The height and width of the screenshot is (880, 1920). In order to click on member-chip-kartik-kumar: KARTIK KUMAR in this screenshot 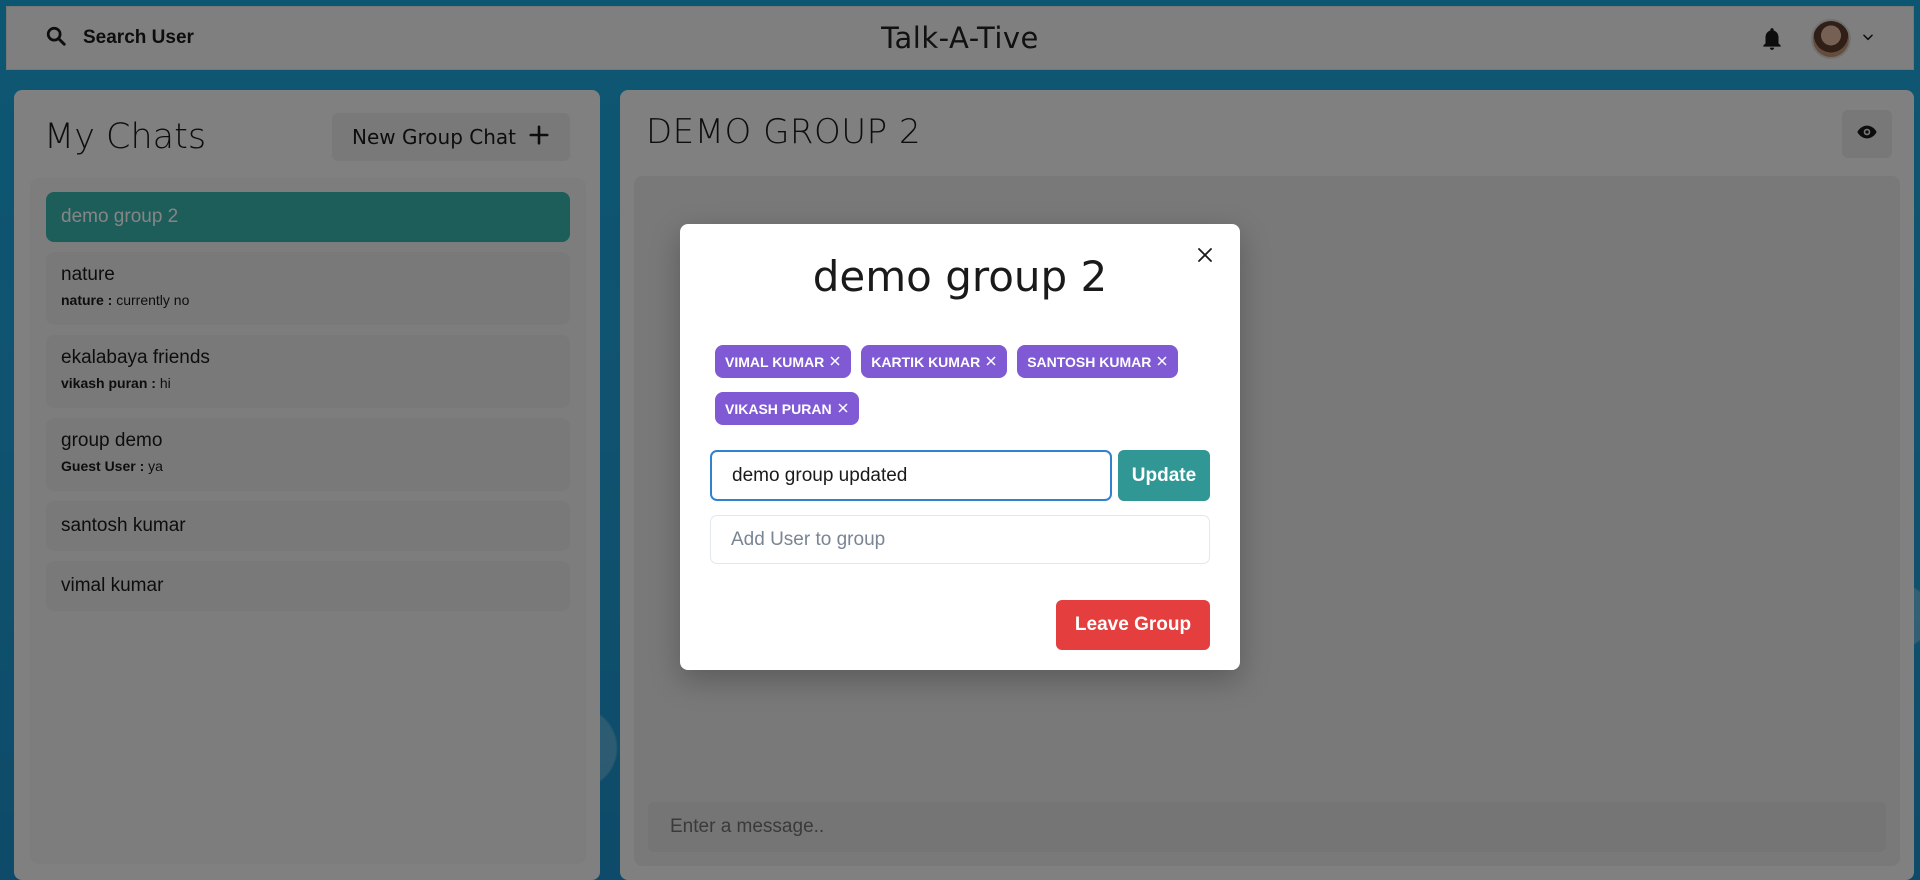, I will do `click(934, 361)`.